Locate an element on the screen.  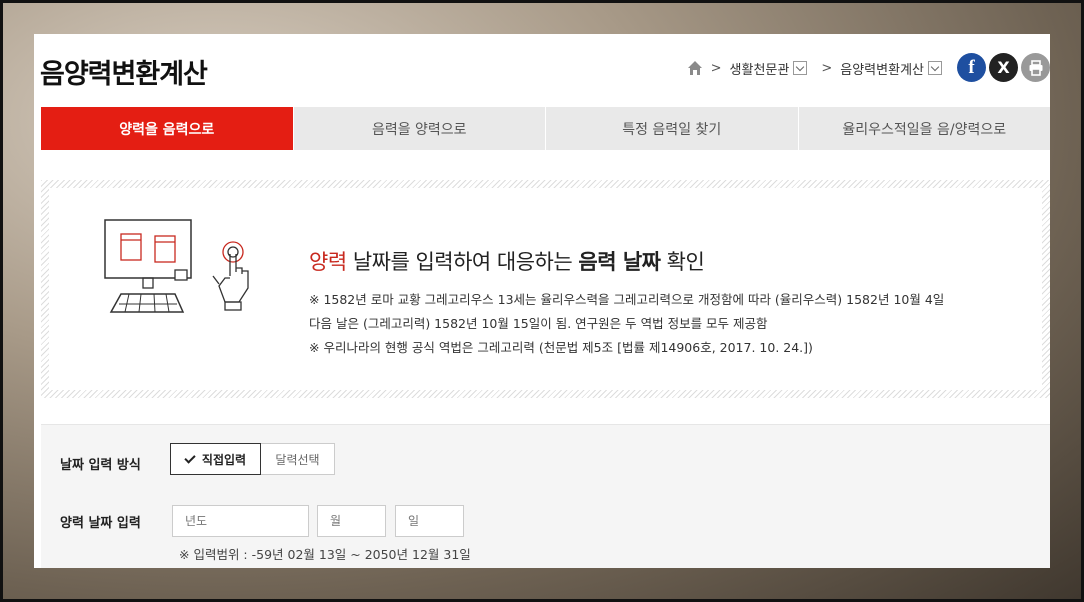
direct-input-button: 직접입력 is located at coordinates (215, 459).